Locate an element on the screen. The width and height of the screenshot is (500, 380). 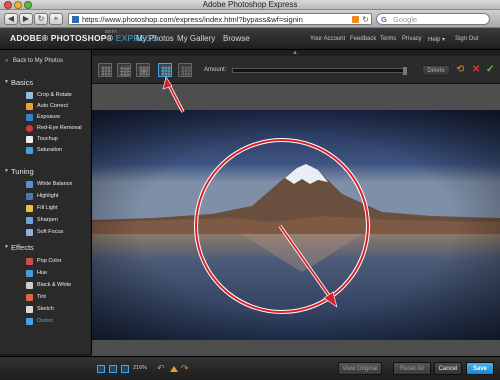
tool-sharpen: Sharpen is located at coordinates (46, 220).